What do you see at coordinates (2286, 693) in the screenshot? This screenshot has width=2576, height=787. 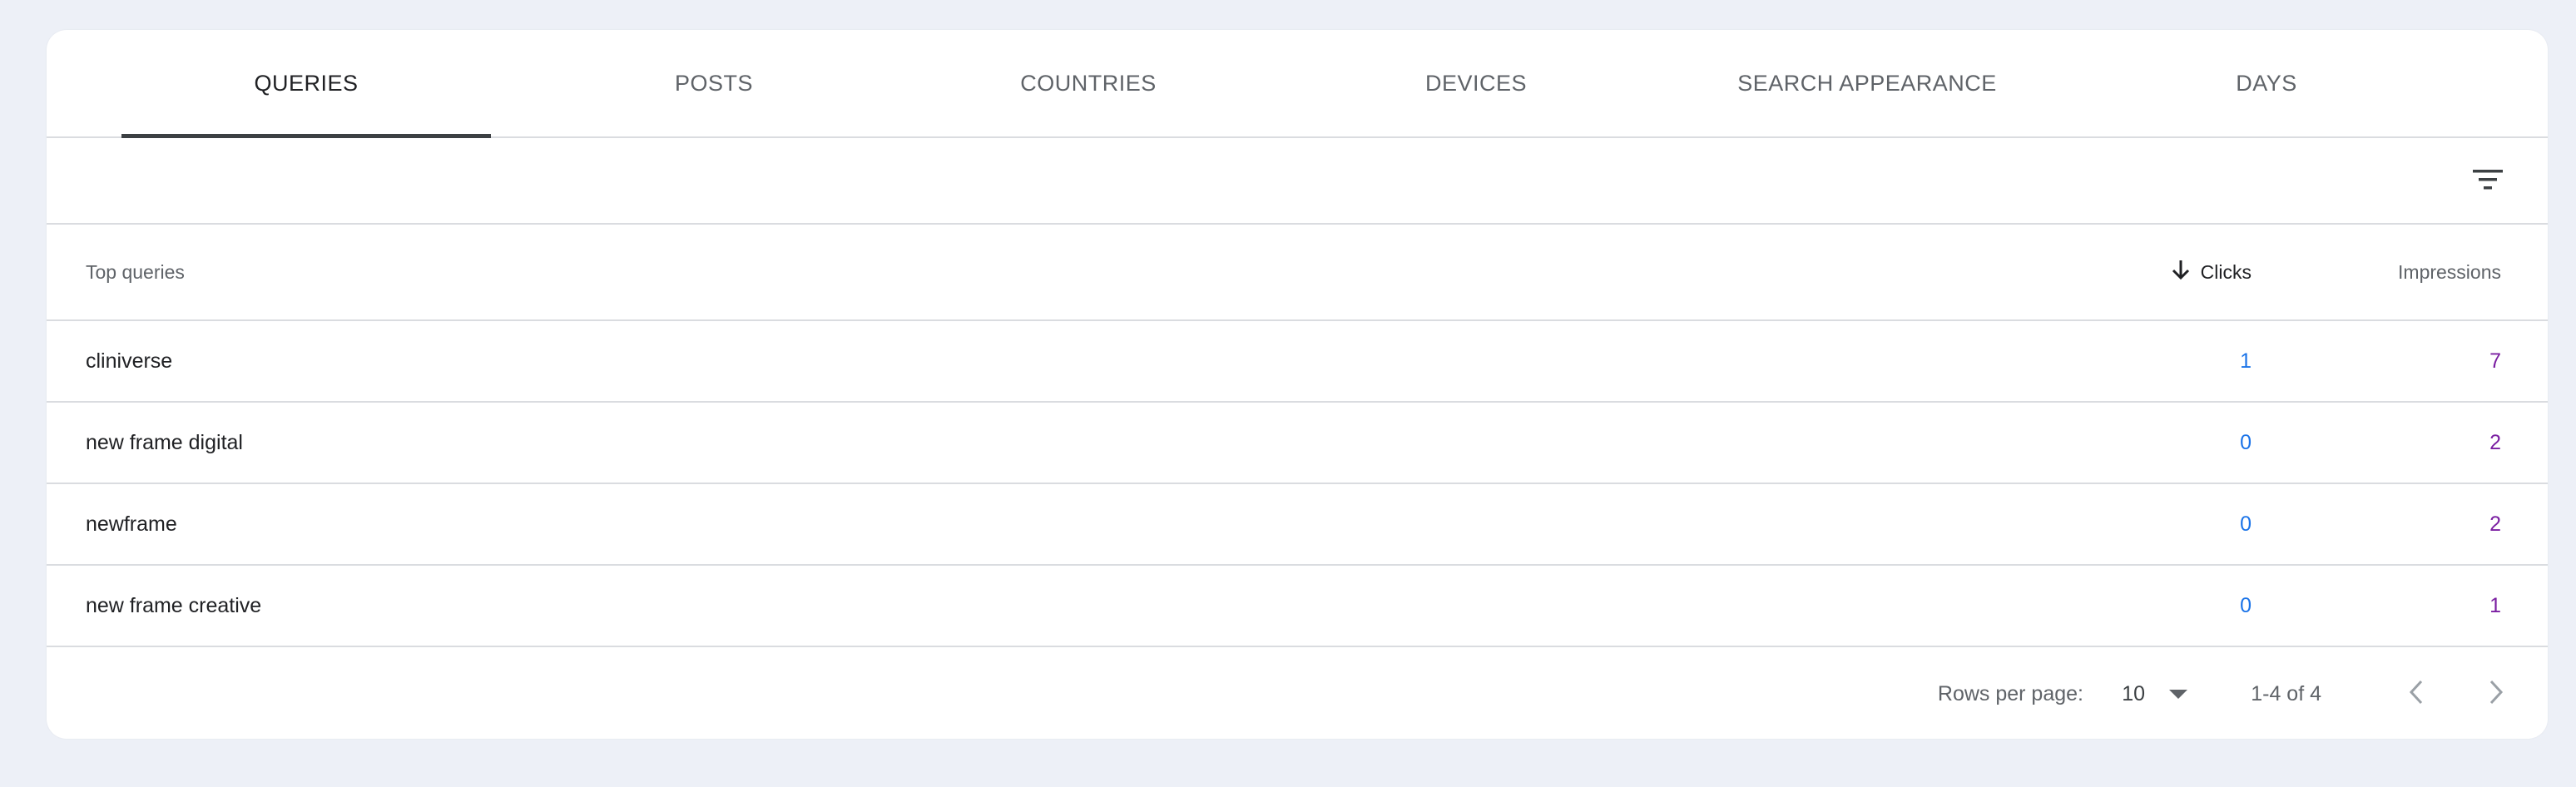 I see `page-range: 1-4 of 4` at bounding box center [2286, 693].